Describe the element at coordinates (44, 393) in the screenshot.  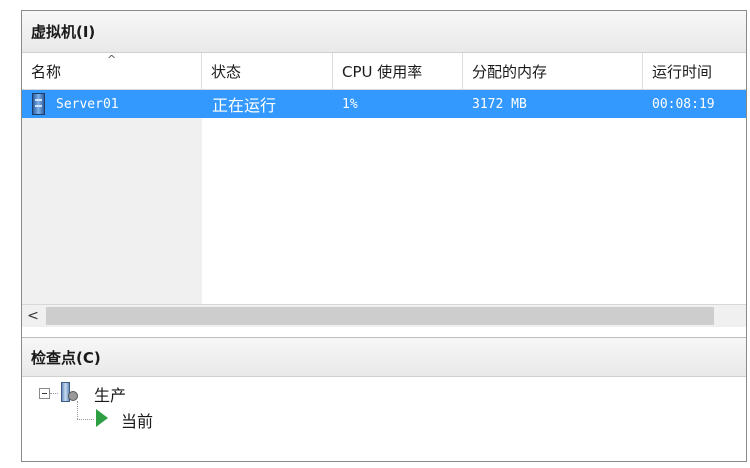
I see `collapse-expander-icon` at that location.